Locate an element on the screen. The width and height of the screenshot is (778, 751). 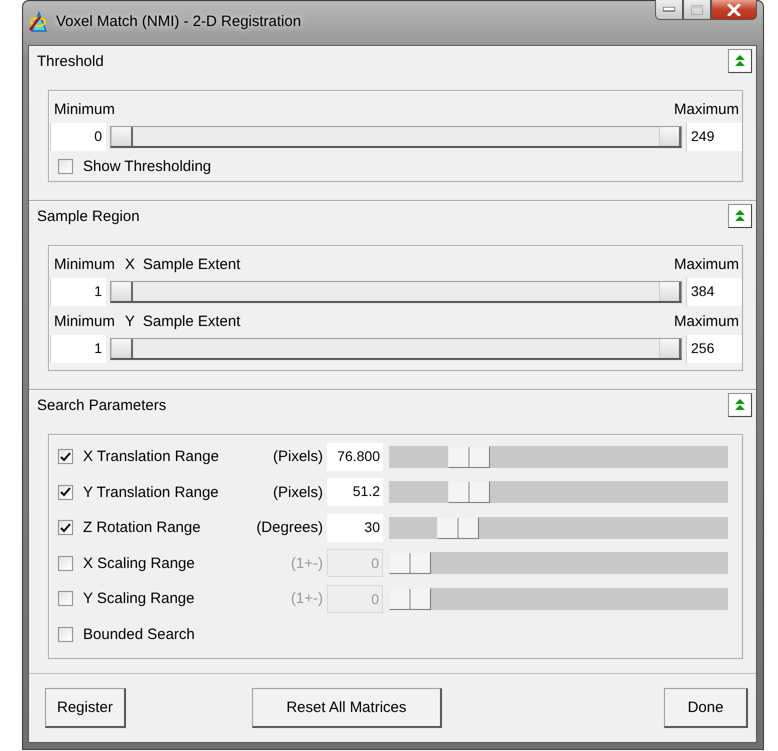
parameter-label: Y Scaling Range is located at coordinates (139, 599).